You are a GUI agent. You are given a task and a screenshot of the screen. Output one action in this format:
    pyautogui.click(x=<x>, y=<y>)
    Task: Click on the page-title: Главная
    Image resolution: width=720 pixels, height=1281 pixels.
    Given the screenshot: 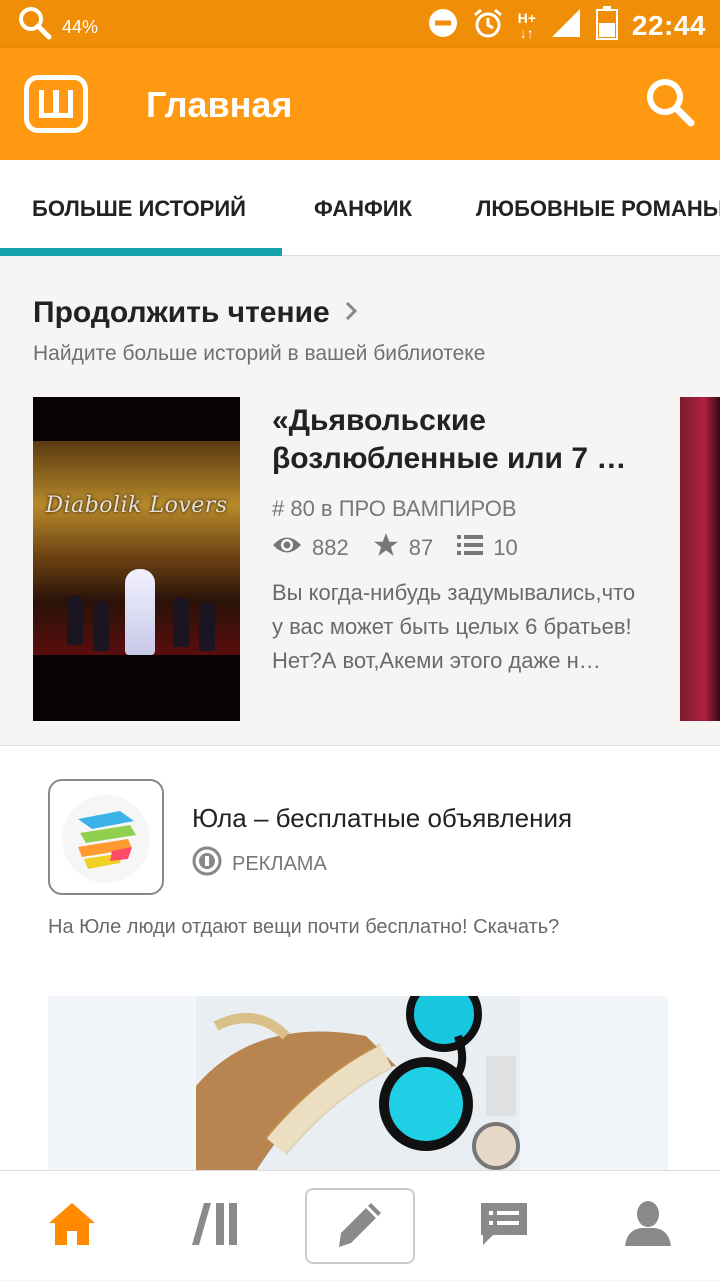 What is the action you would take?
    pyautogui.click(x=219, y=104)
    